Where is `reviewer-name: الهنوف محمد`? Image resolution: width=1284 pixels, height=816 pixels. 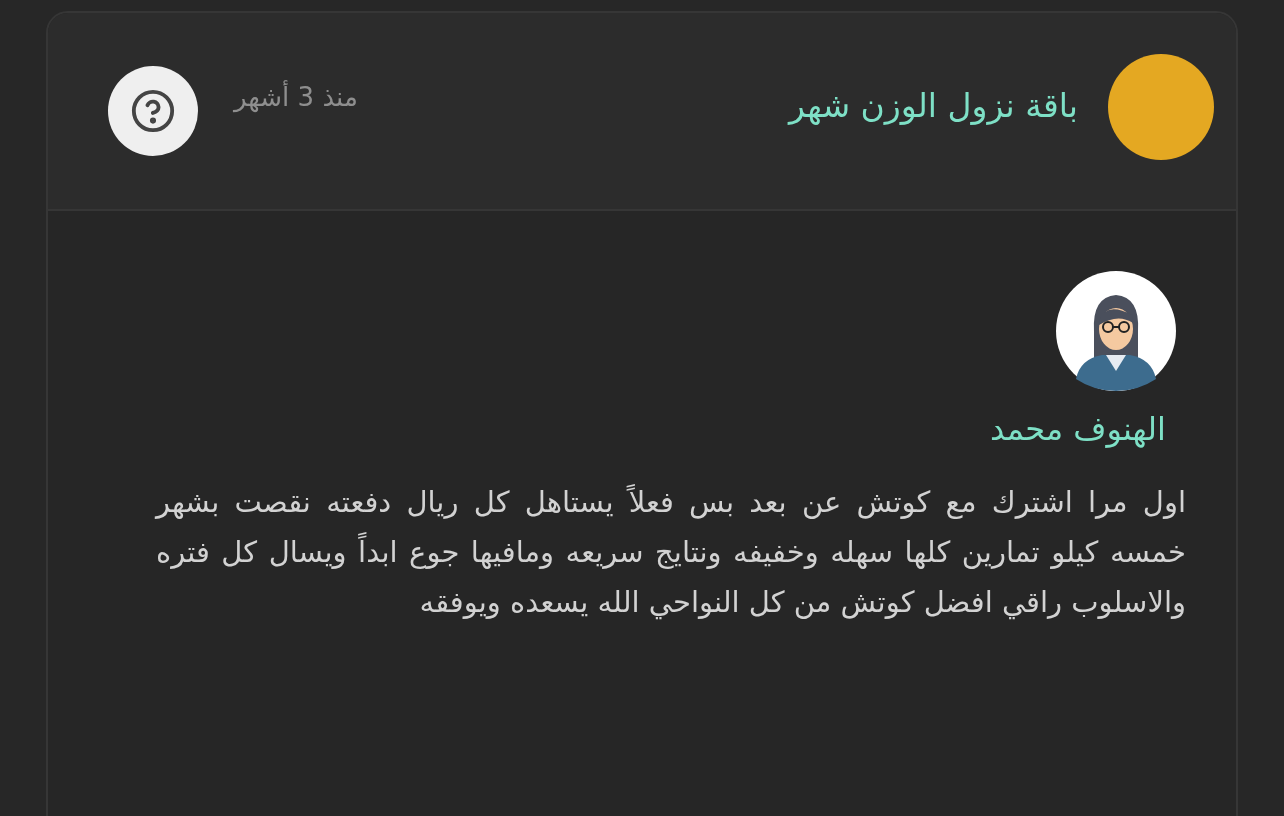
reviewer-name: الهنوف محمد is located at coordinates (1078, 429).